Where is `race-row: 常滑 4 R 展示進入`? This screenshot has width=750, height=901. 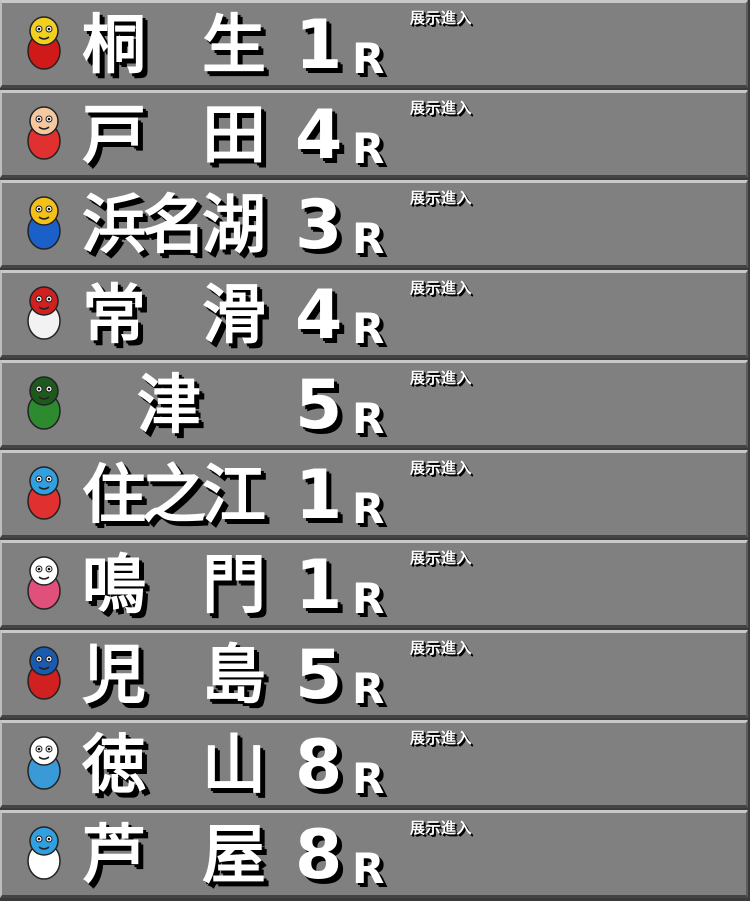 race-row: 常滑 4 R 展示進入 is located at coordinates (374, 314).